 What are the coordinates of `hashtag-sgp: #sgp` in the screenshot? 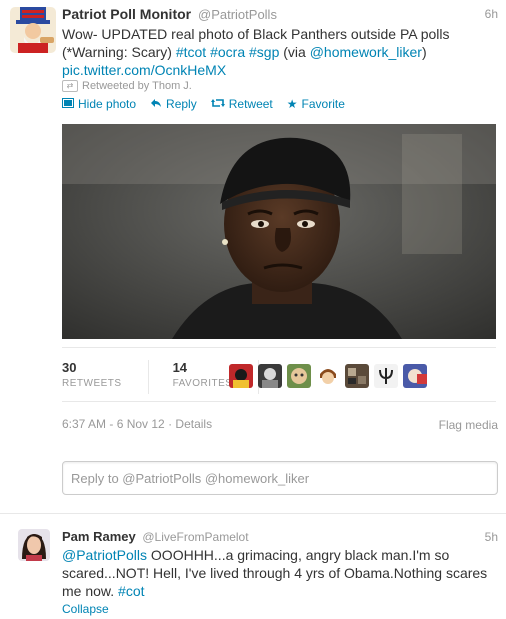 It's located at (264, 52).